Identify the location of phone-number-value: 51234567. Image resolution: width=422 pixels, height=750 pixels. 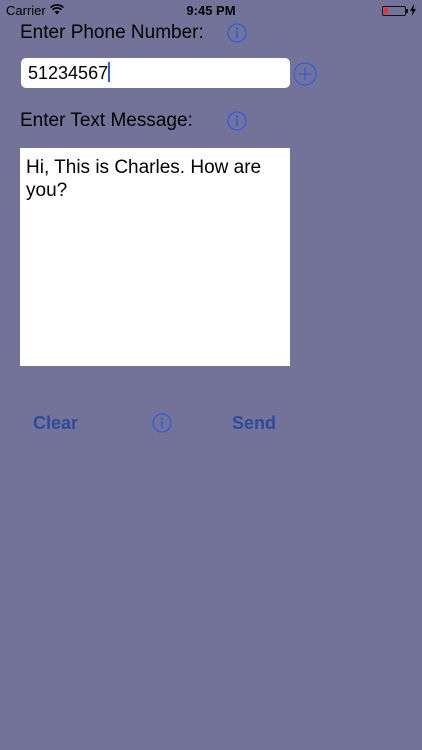
(68, 73).